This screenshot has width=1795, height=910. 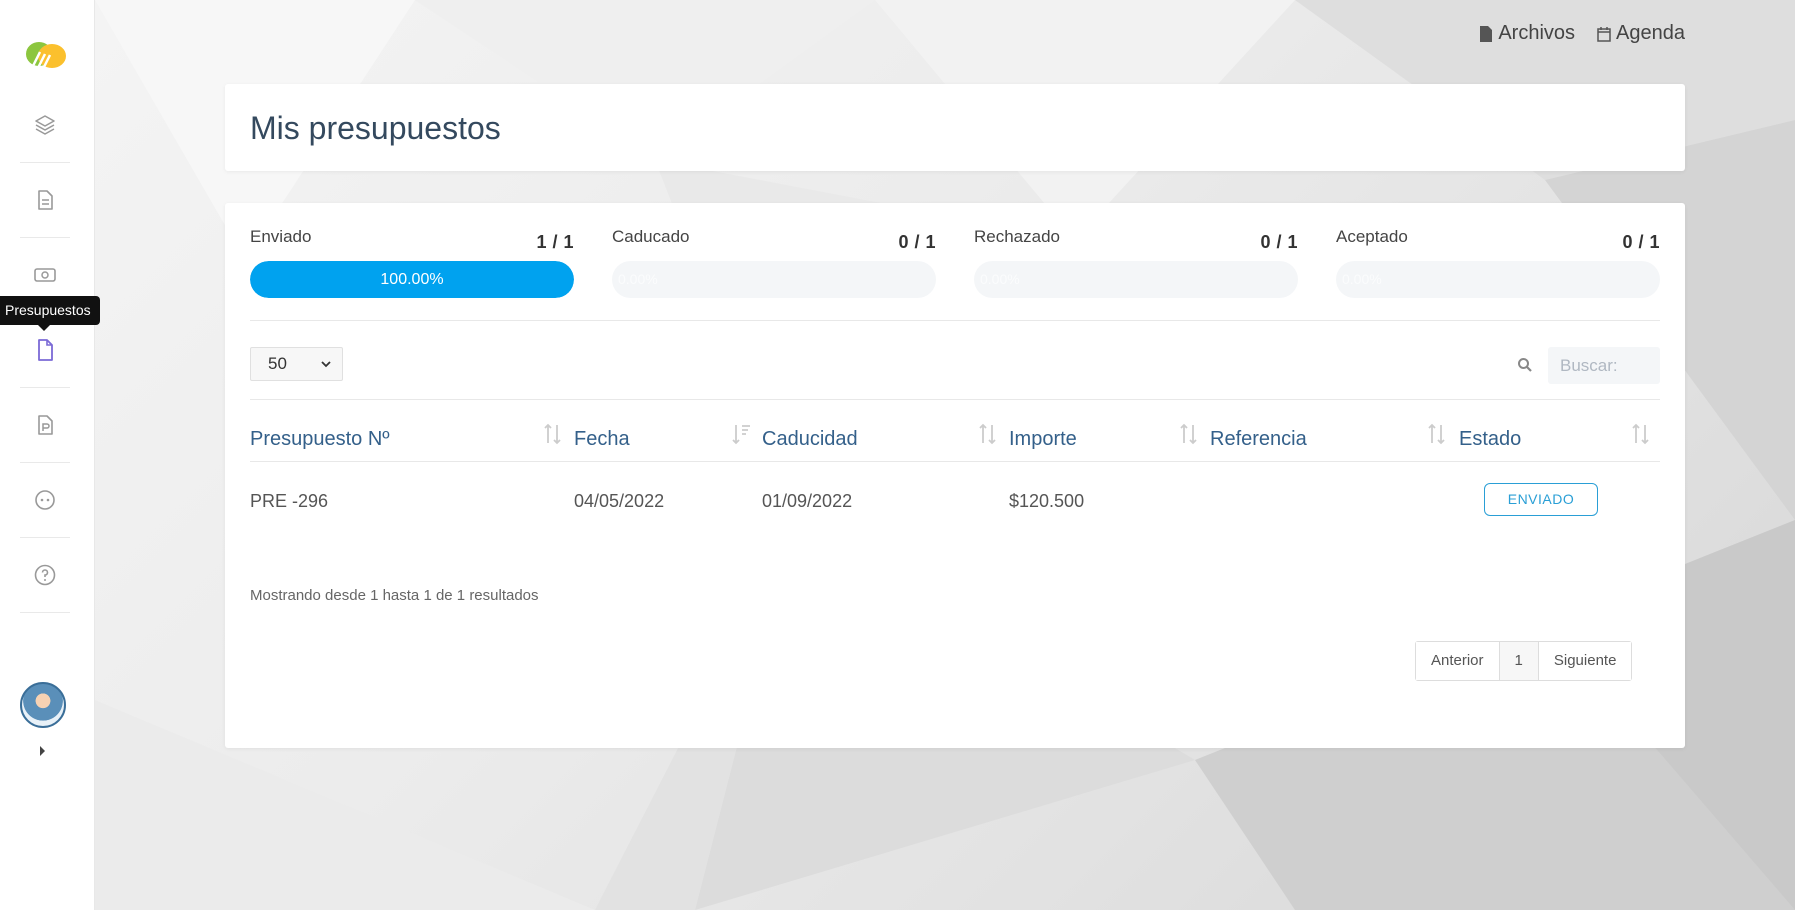 I want to click on stat-label: Aceptado, so click(x=1372, y=236).